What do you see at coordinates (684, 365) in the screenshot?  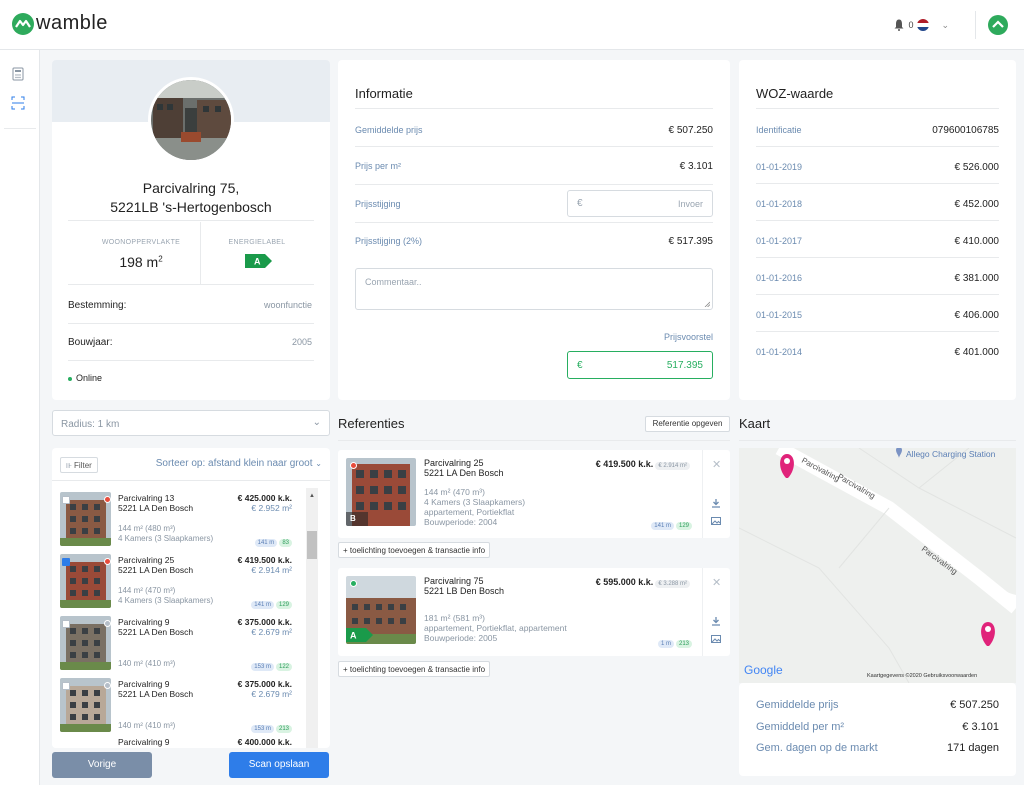 I see `prijsvoorstel-value: 517.395` at bounding box center [684, 365].